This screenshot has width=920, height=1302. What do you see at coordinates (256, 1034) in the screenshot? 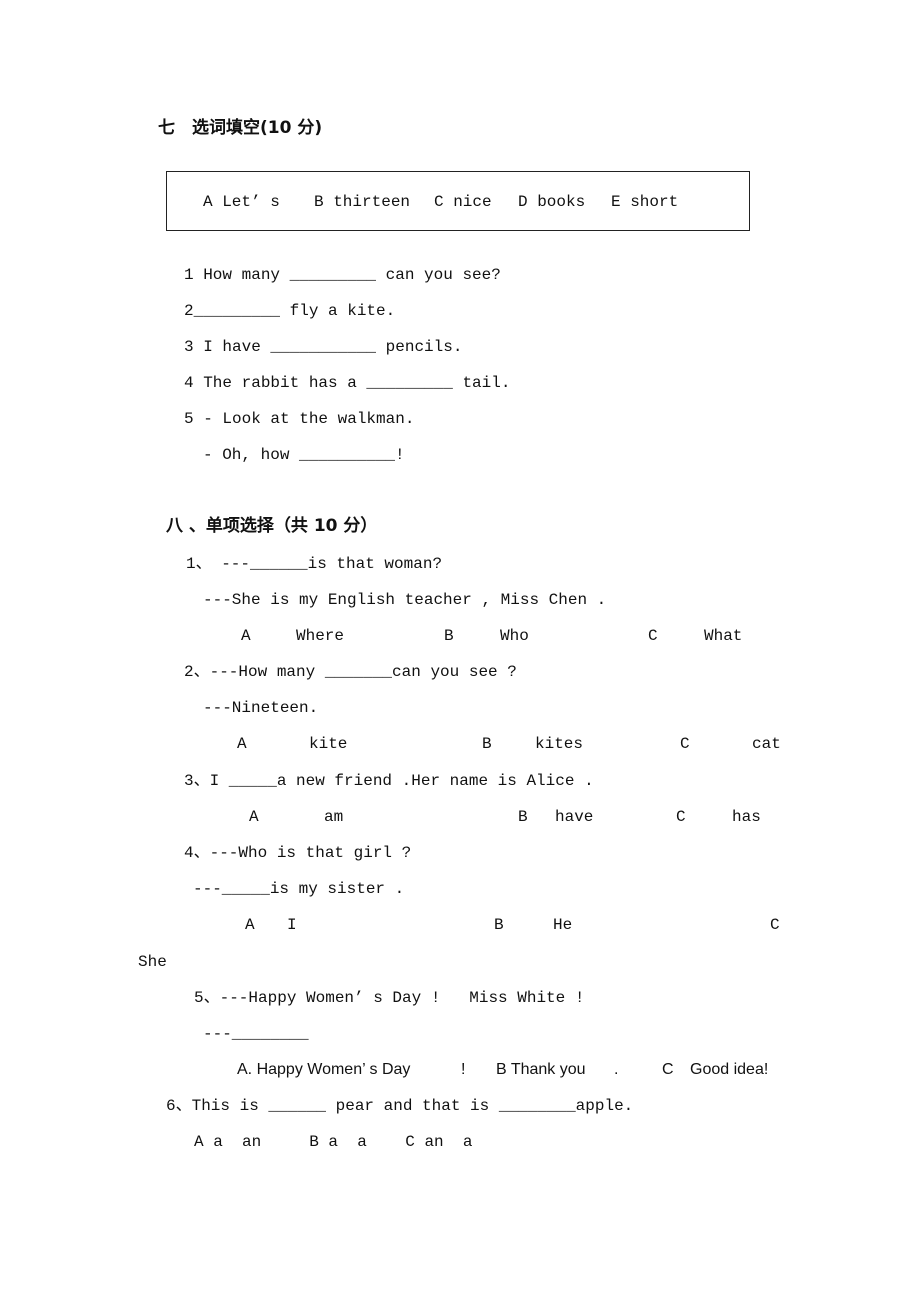
I see `question-5-answer-line: ---________` at bounding box center [256, 1034].